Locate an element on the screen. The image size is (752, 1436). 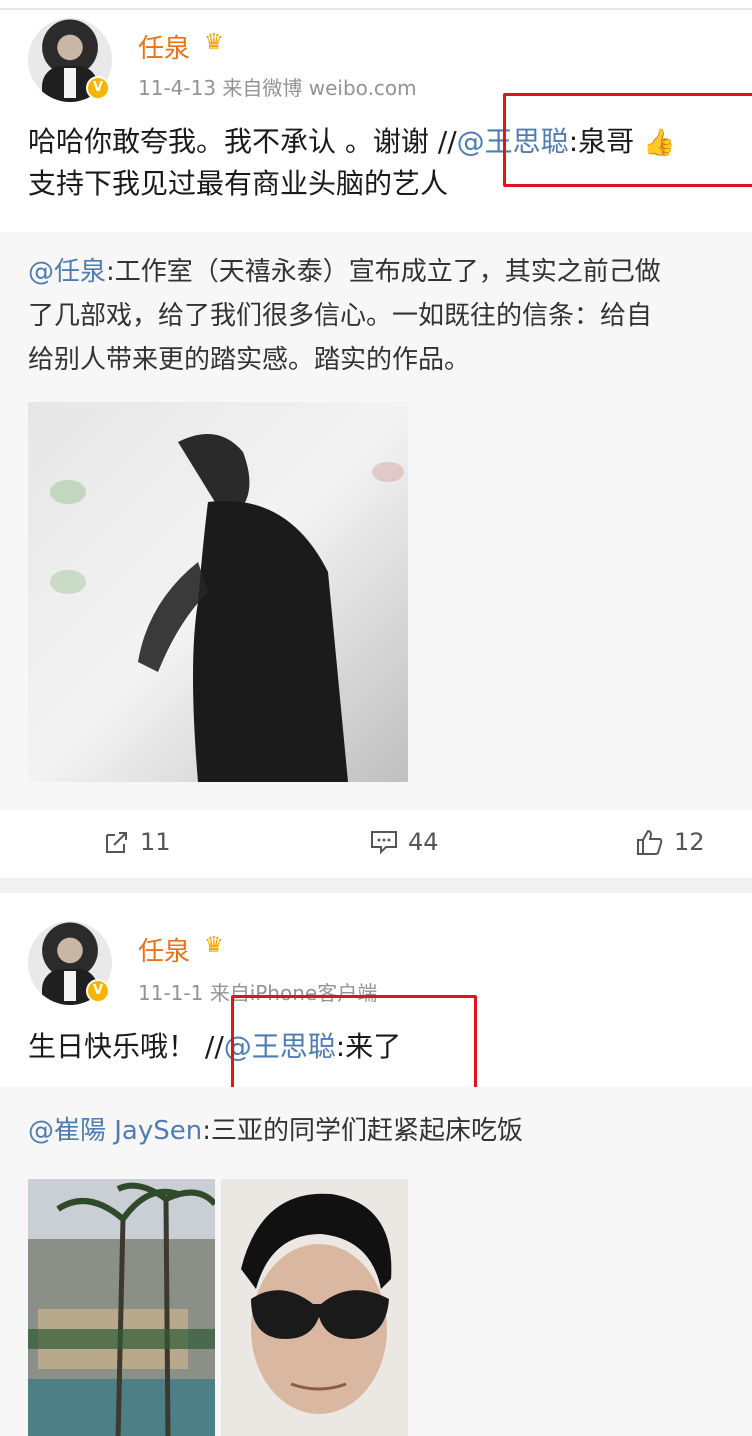
post-meta: 11-4-13 来自微博 weibo.com is located at coordinates (277, 88).